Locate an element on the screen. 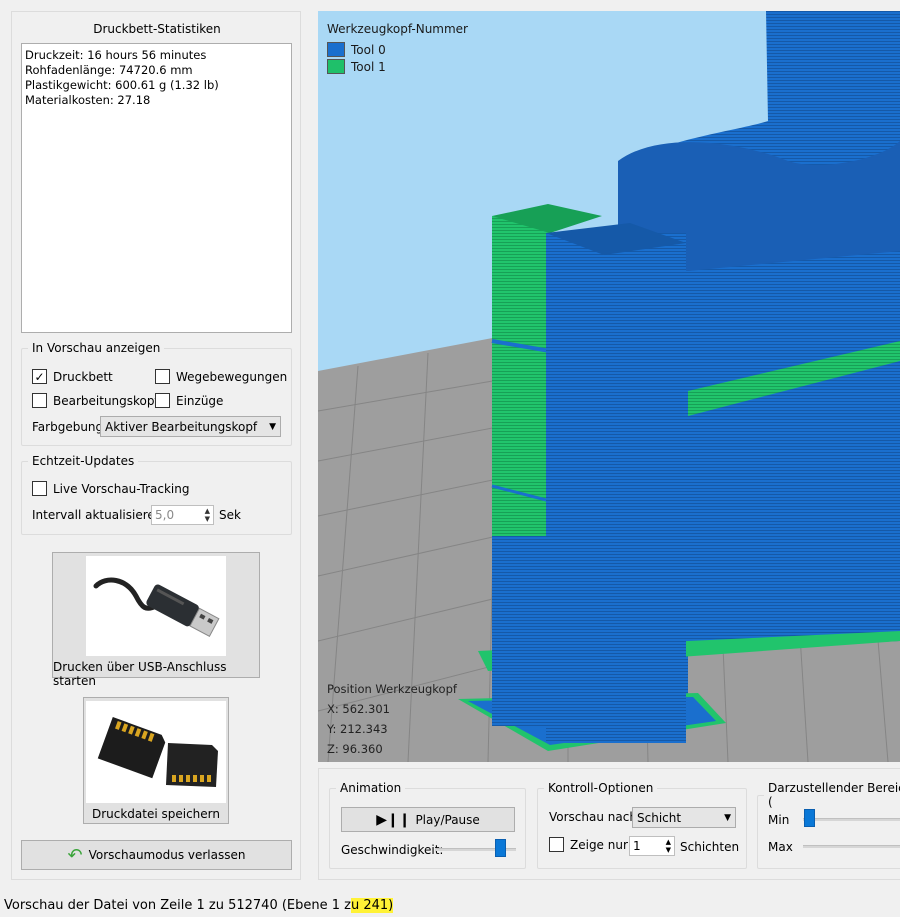 This screenshot has width=900, height=917. checkbox-wegebewegungen: Wegebewegungen is located at coordinates (221, 376).